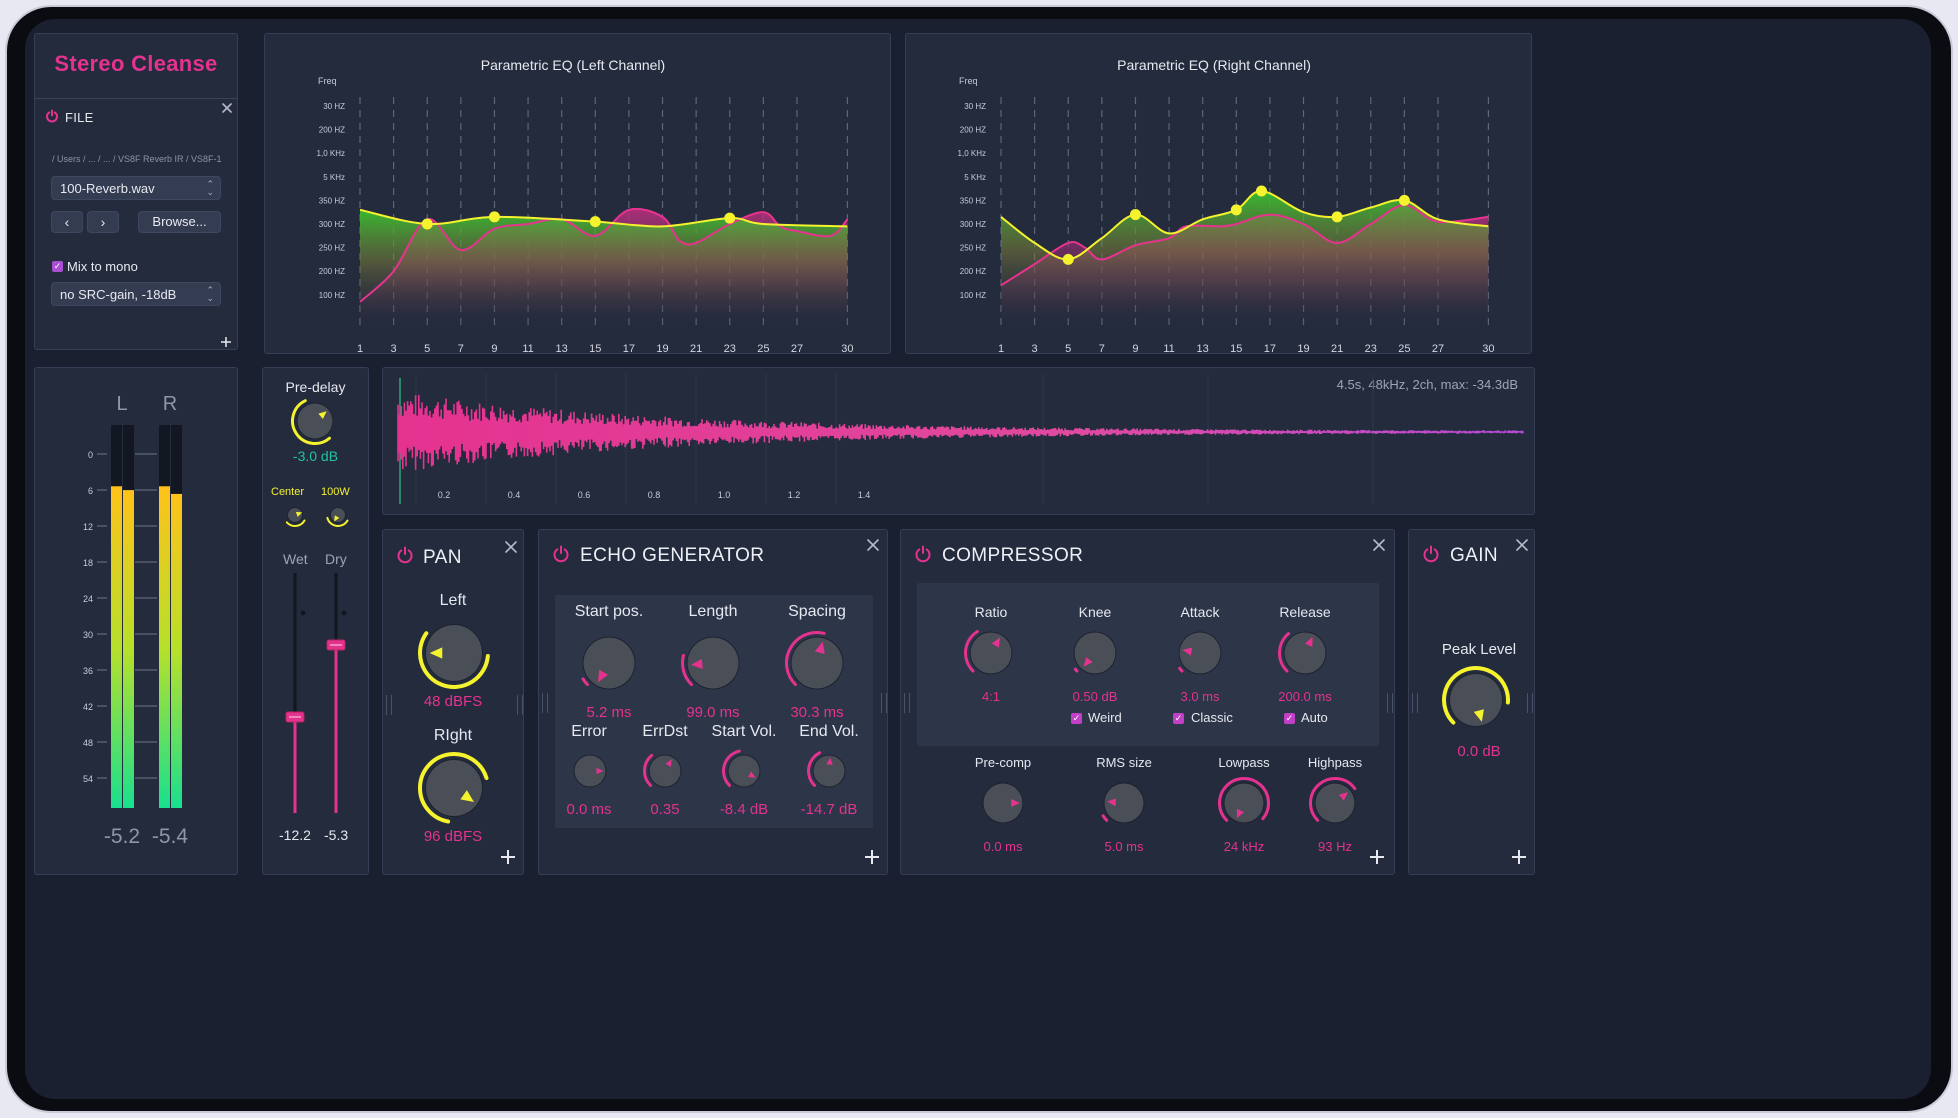 This screenshot has width=1958, height=1118. What do you see at coordinates (609, 663) in the screenshot?
I see `echo-startpos-knob` at bounding box center [609, 663].